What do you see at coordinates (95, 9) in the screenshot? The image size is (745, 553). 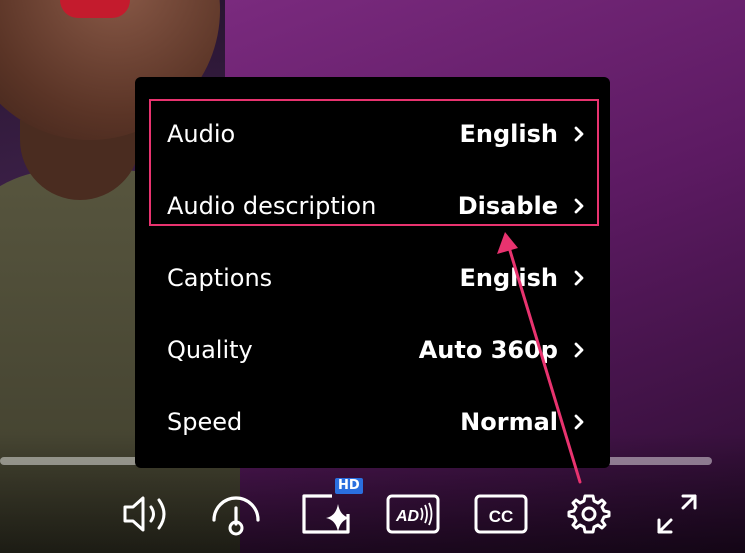 I see `video-frame-person-lips` at bounding box center [95, 9].